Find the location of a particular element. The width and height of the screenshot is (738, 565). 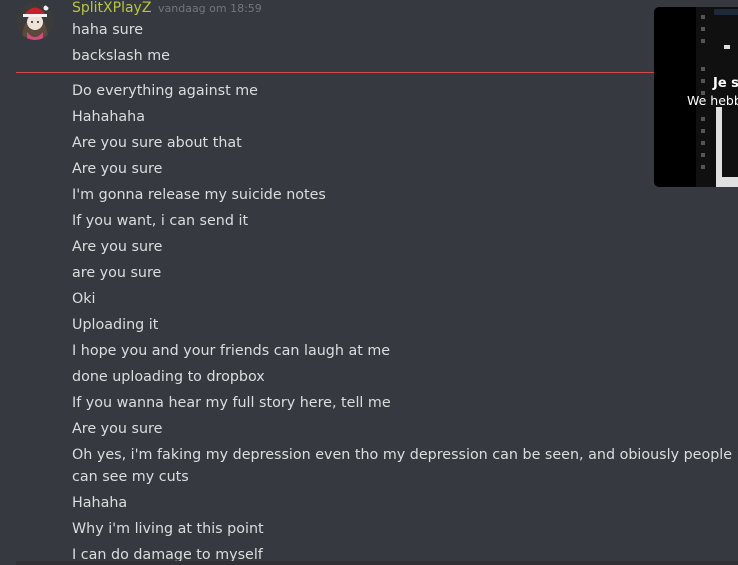

message-line: Oki is located at coordinates (84, 299).